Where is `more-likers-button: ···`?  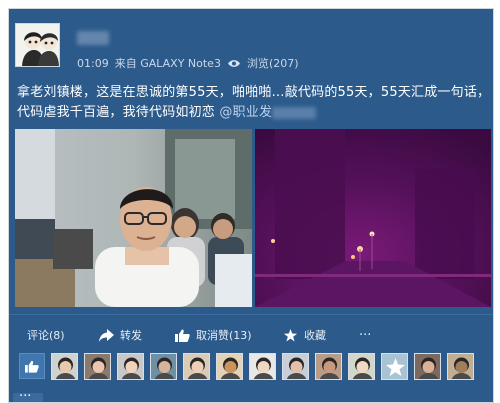 more-likers-button: ··· is located at coordinates (28, 396).